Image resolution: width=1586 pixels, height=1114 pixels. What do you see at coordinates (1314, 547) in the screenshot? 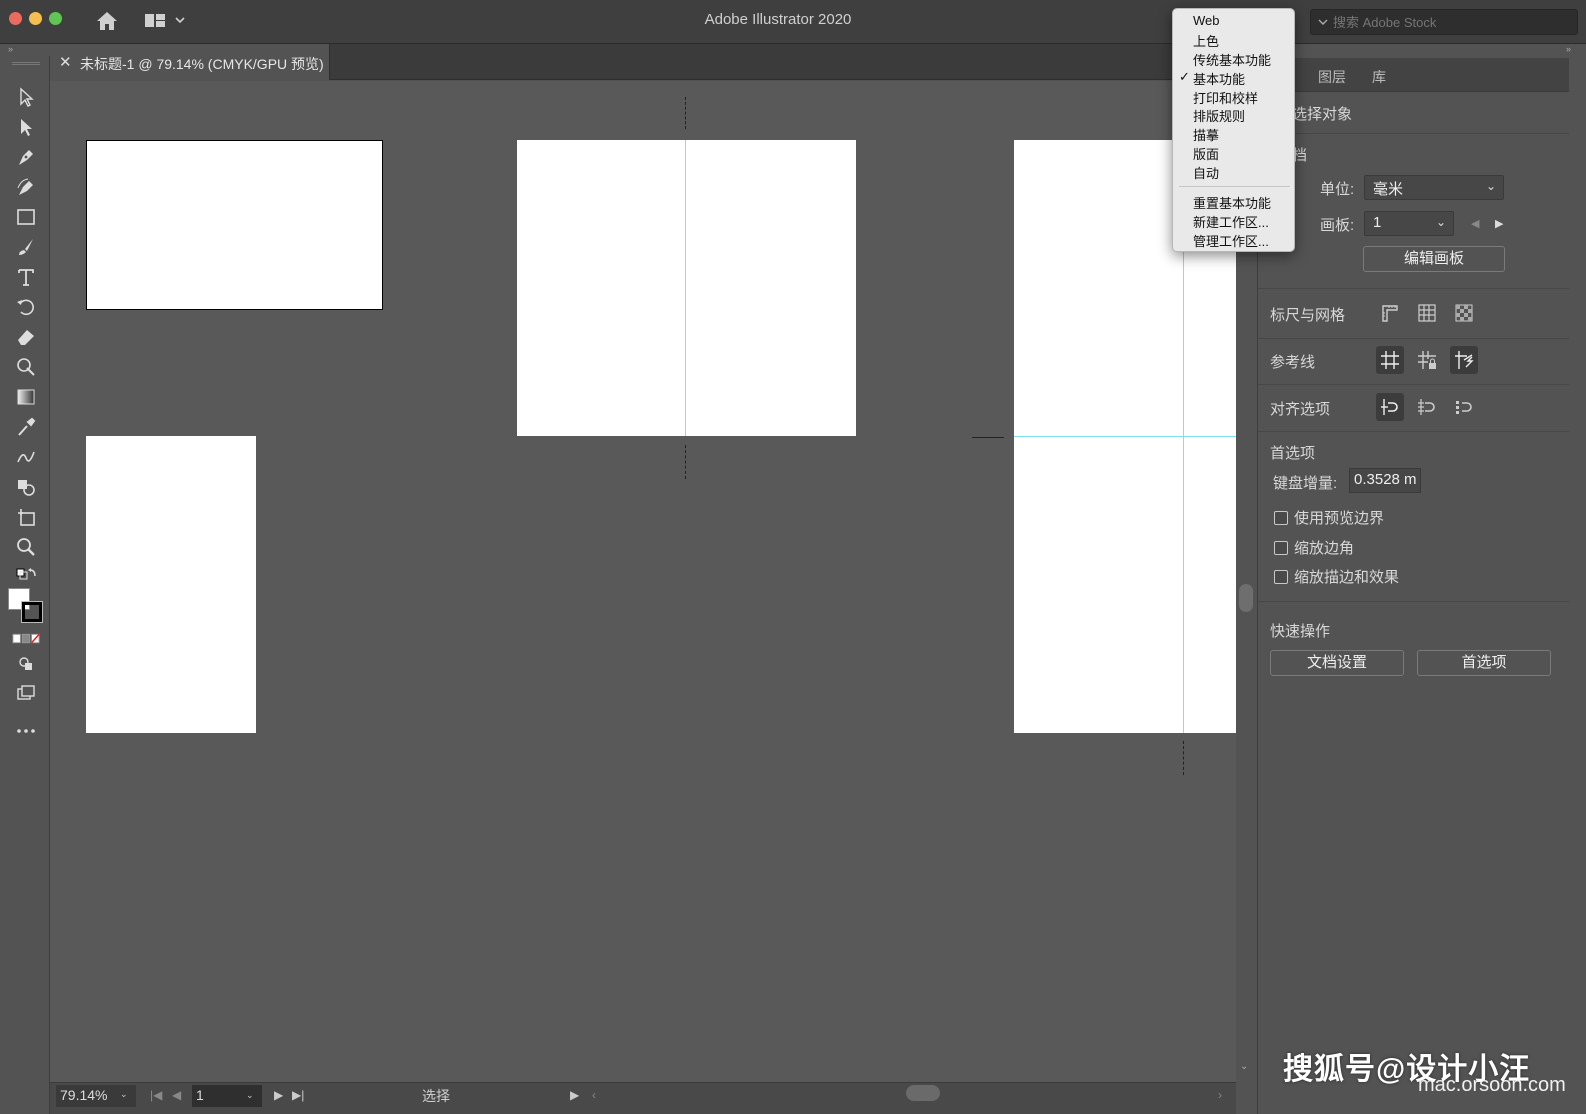
I see `scale-corners-checkbox: 缩放边角` at bounding box center [1314, 547].